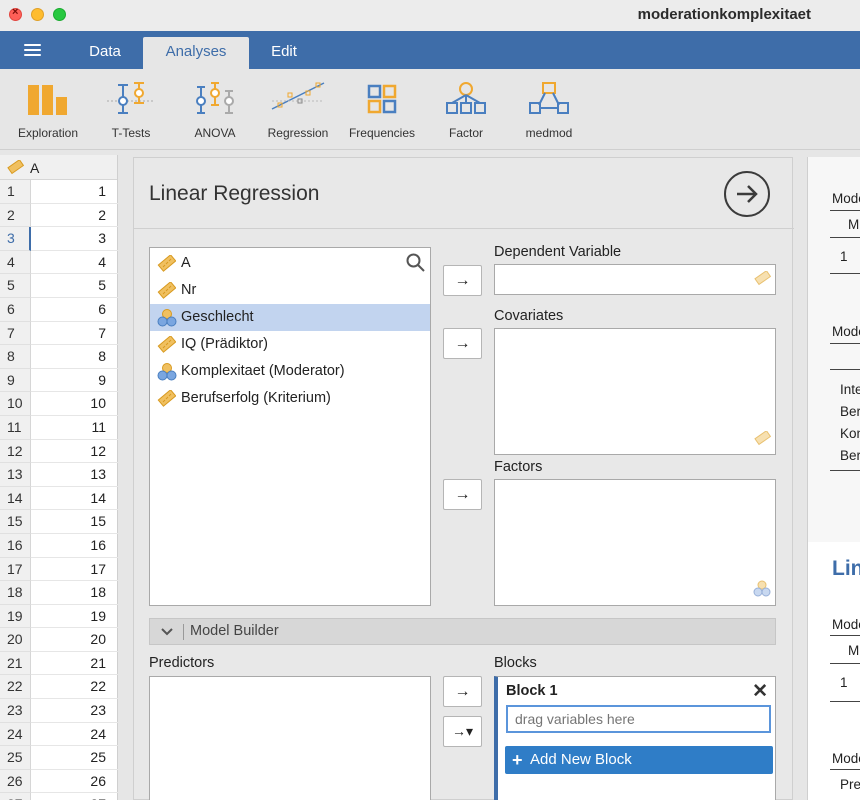 The image size is (860, 800). Describe the element at coordinates (74, 475) in the screenshot. I see `cell-value: 13` at that location.